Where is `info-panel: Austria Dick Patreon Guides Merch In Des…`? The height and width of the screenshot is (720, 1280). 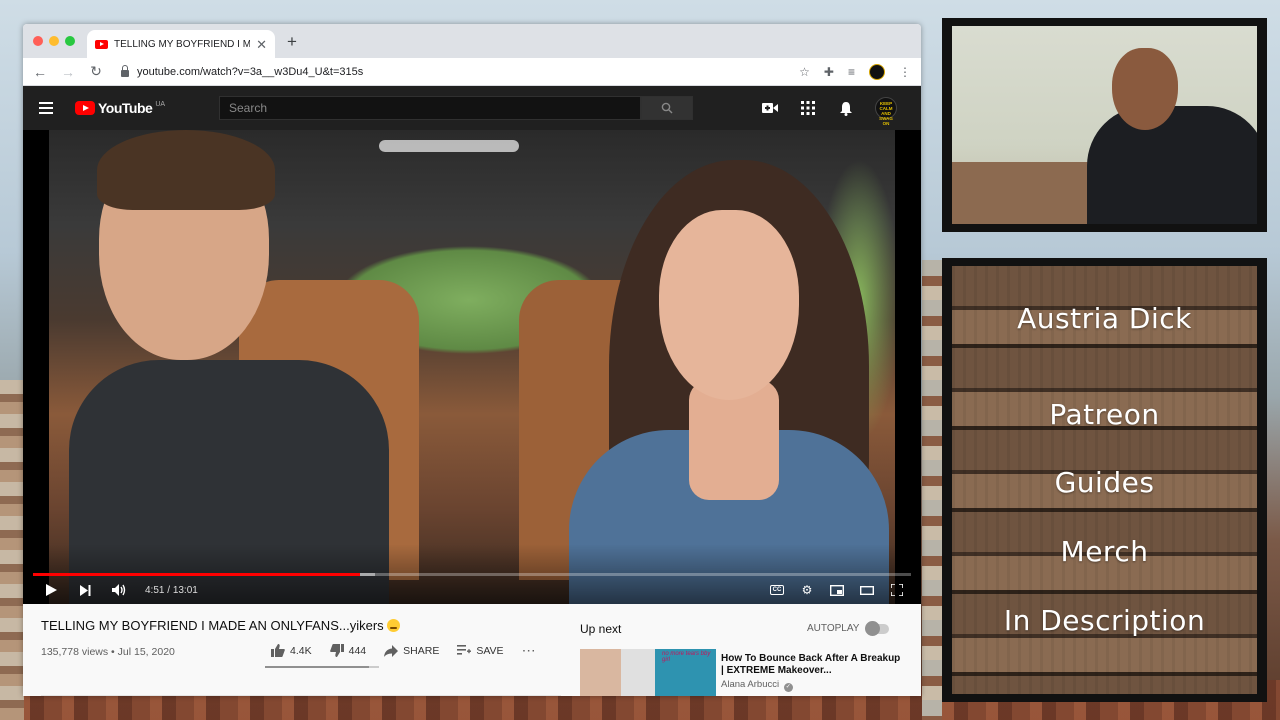 info-panel: Austria Dick Patreon Guides Merch In Des… is located at coordinates (1104, 480).